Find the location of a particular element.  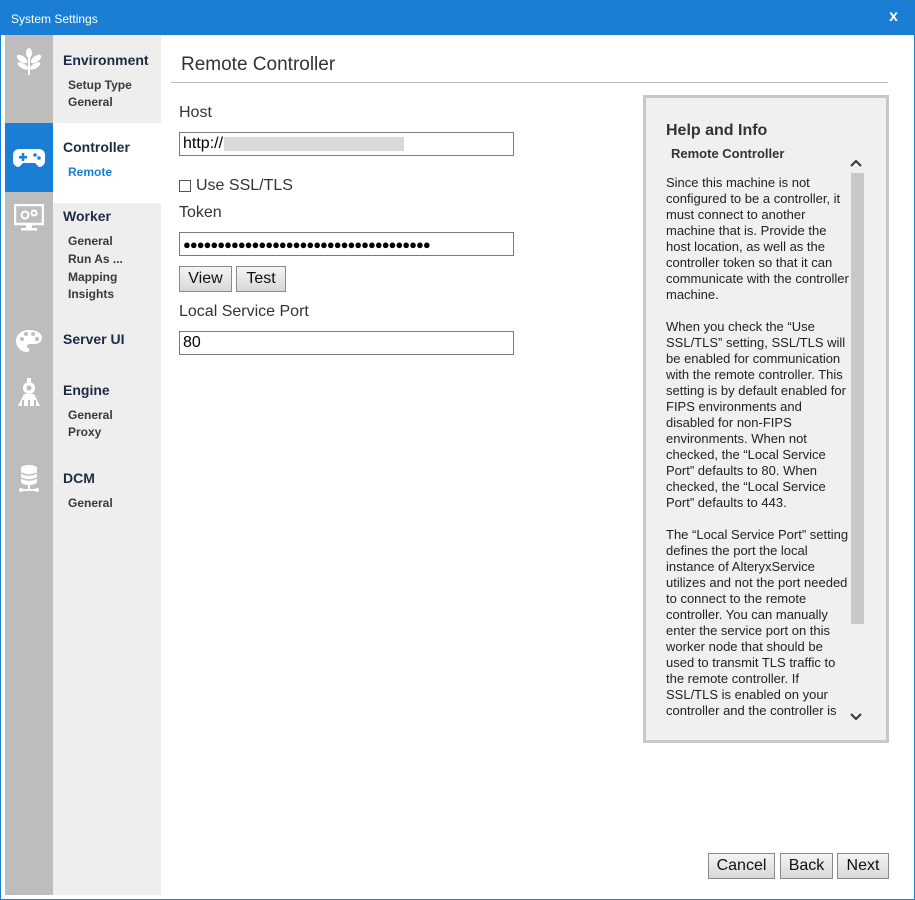

back-button: Back is located at coordinates (806, 866).